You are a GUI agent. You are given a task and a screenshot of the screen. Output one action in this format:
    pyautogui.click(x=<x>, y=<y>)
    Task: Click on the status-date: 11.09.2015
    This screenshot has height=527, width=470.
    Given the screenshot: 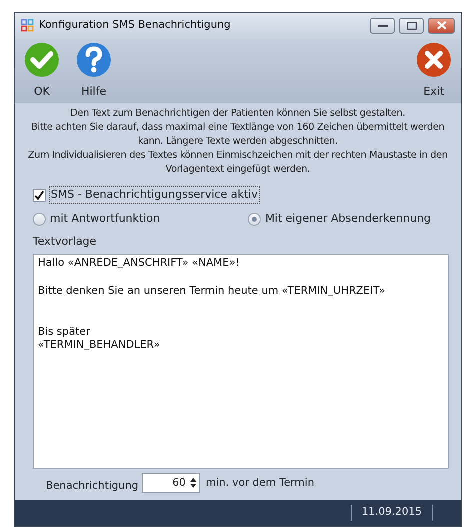 What is the action you would take?
    pyautogui.click(x=391, y=513)
    